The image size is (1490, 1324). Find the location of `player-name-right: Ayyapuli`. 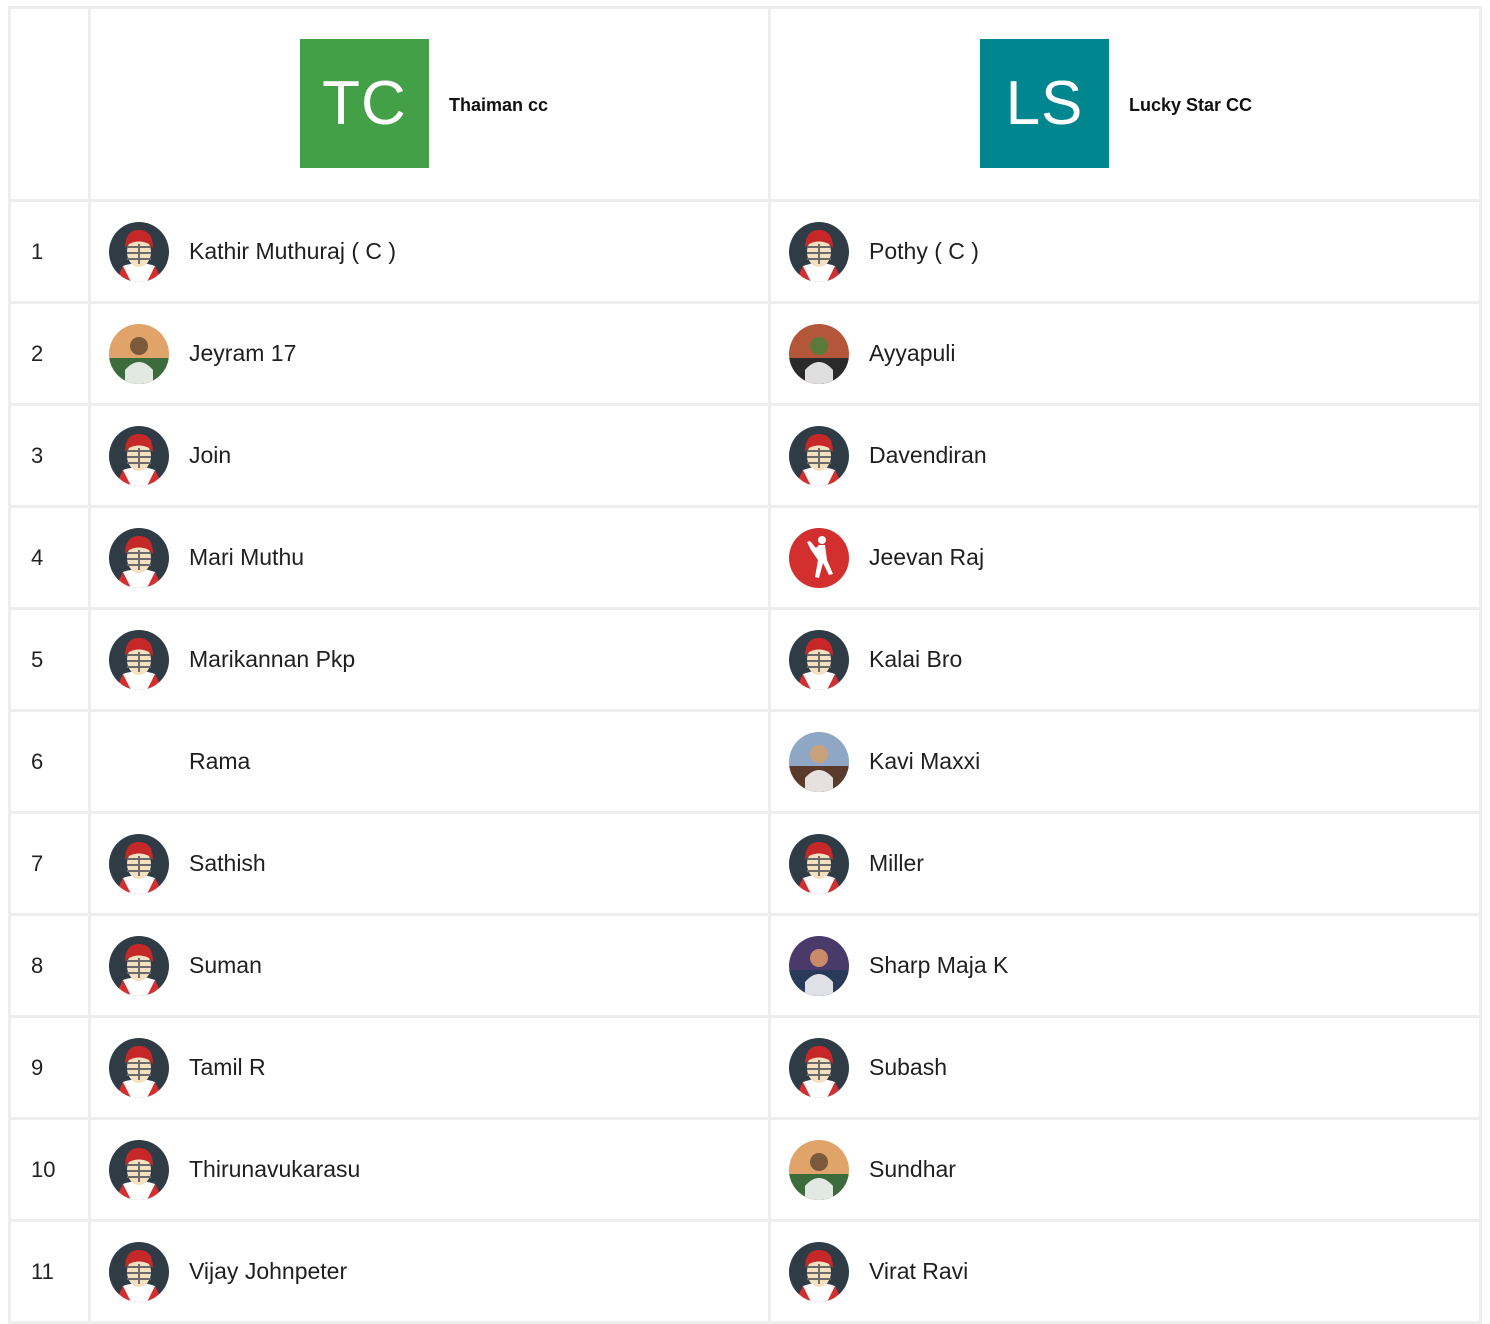

player-name-right: Ayyapuli is located at coordinates (912, 353).